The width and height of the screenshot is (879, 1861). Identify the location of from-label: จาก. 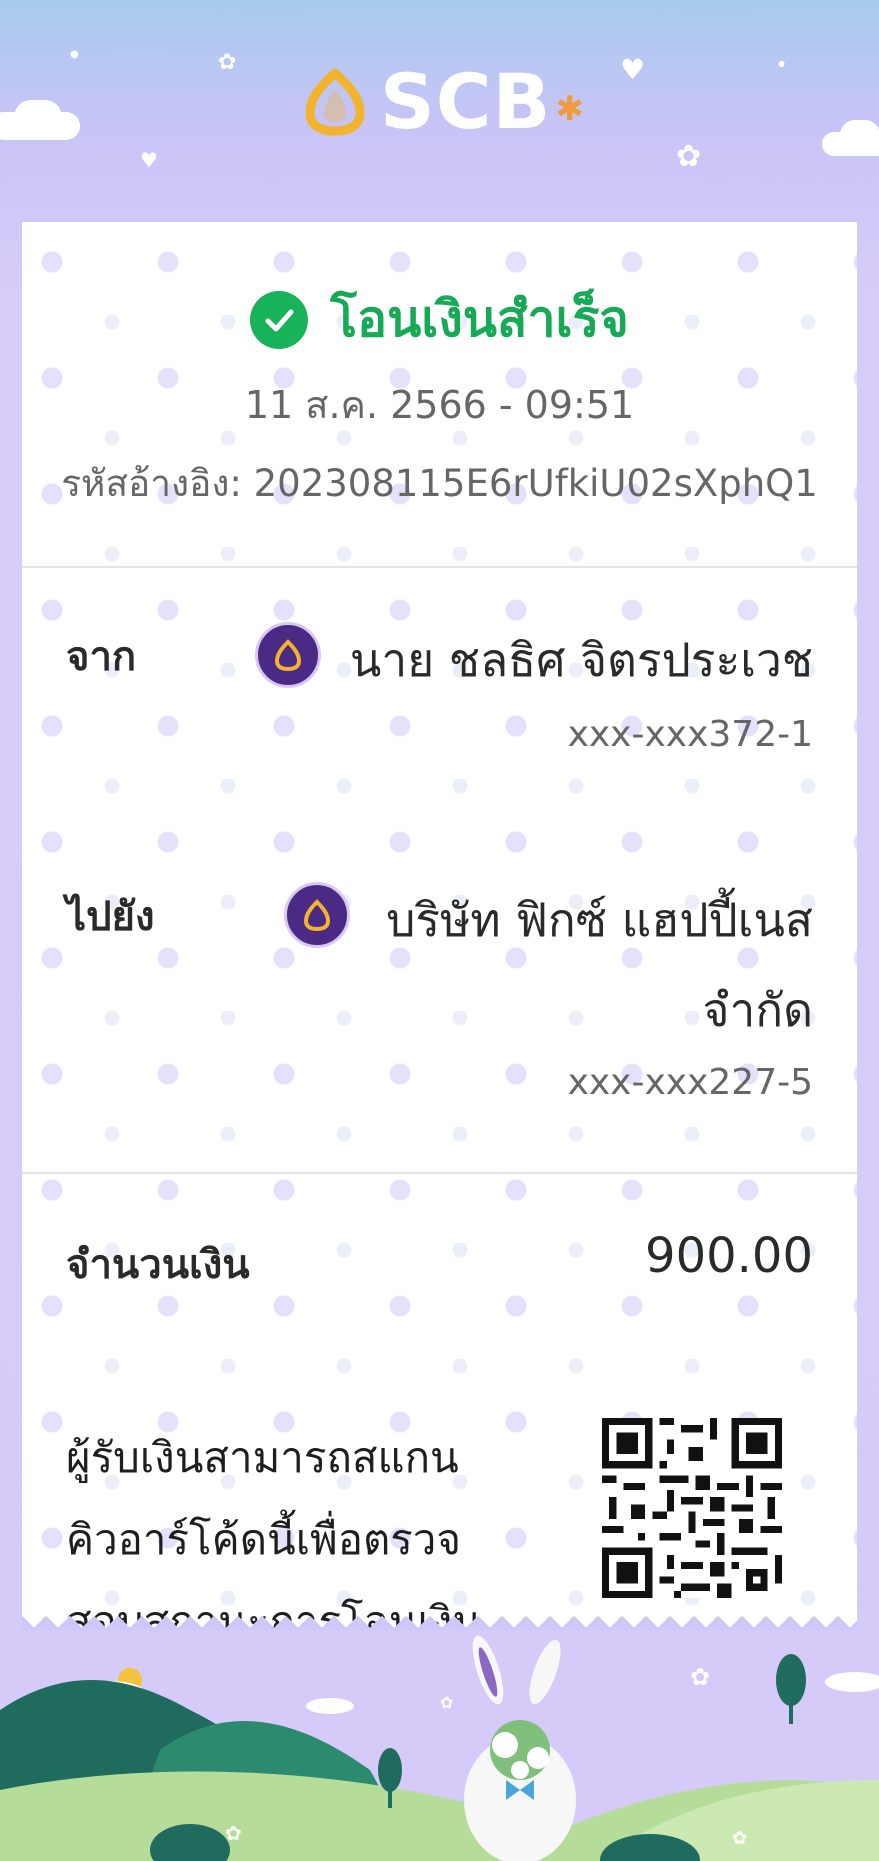
(101, 657).